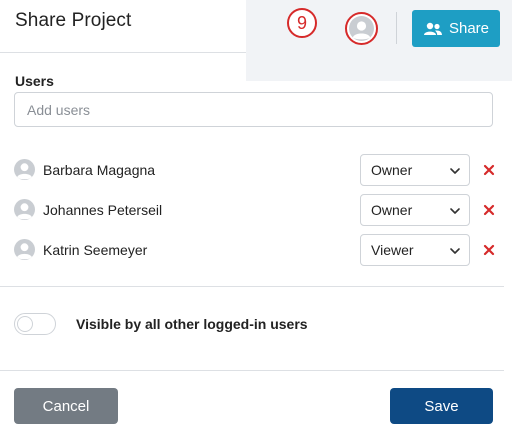  Describe the element at coordinates (432, 28) in the screenshot. I see `users-icon` at that location.